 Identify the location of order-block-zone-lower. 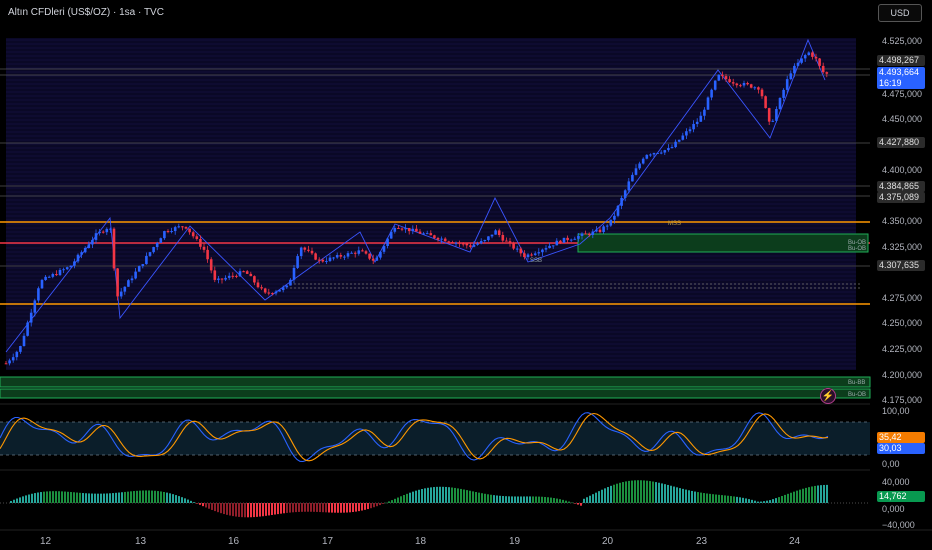
(435, 393).